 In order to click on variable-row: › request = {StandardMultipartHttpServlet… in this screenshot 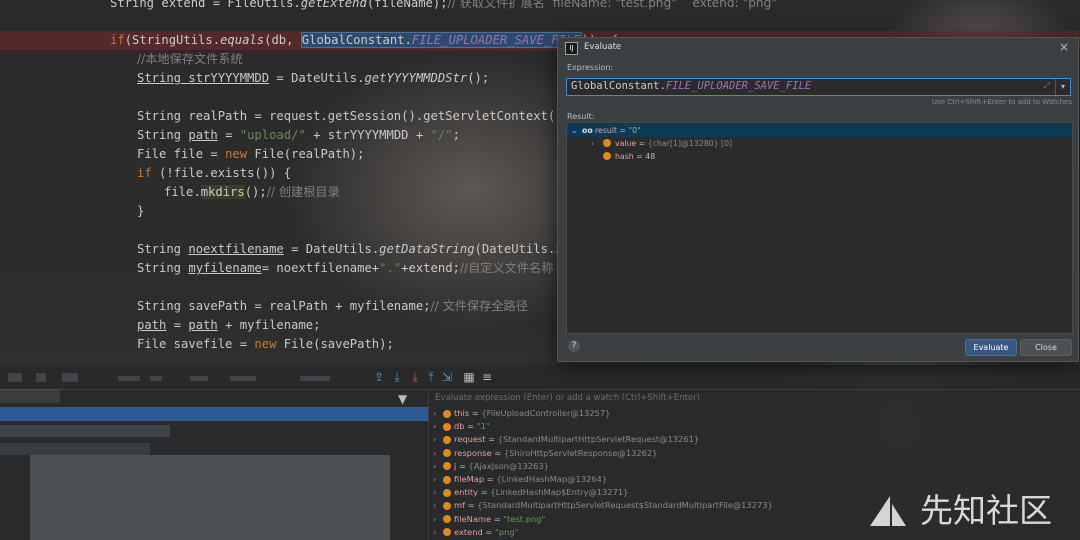, I will do `click(566, 439)`.